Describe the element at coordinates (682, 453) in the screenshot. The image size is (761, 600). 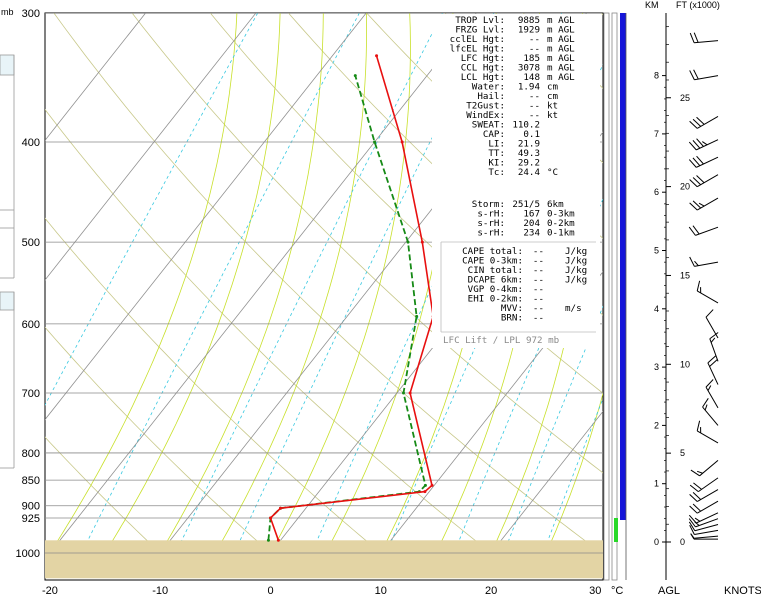
I see `ft-tick-label: 5` at that location.